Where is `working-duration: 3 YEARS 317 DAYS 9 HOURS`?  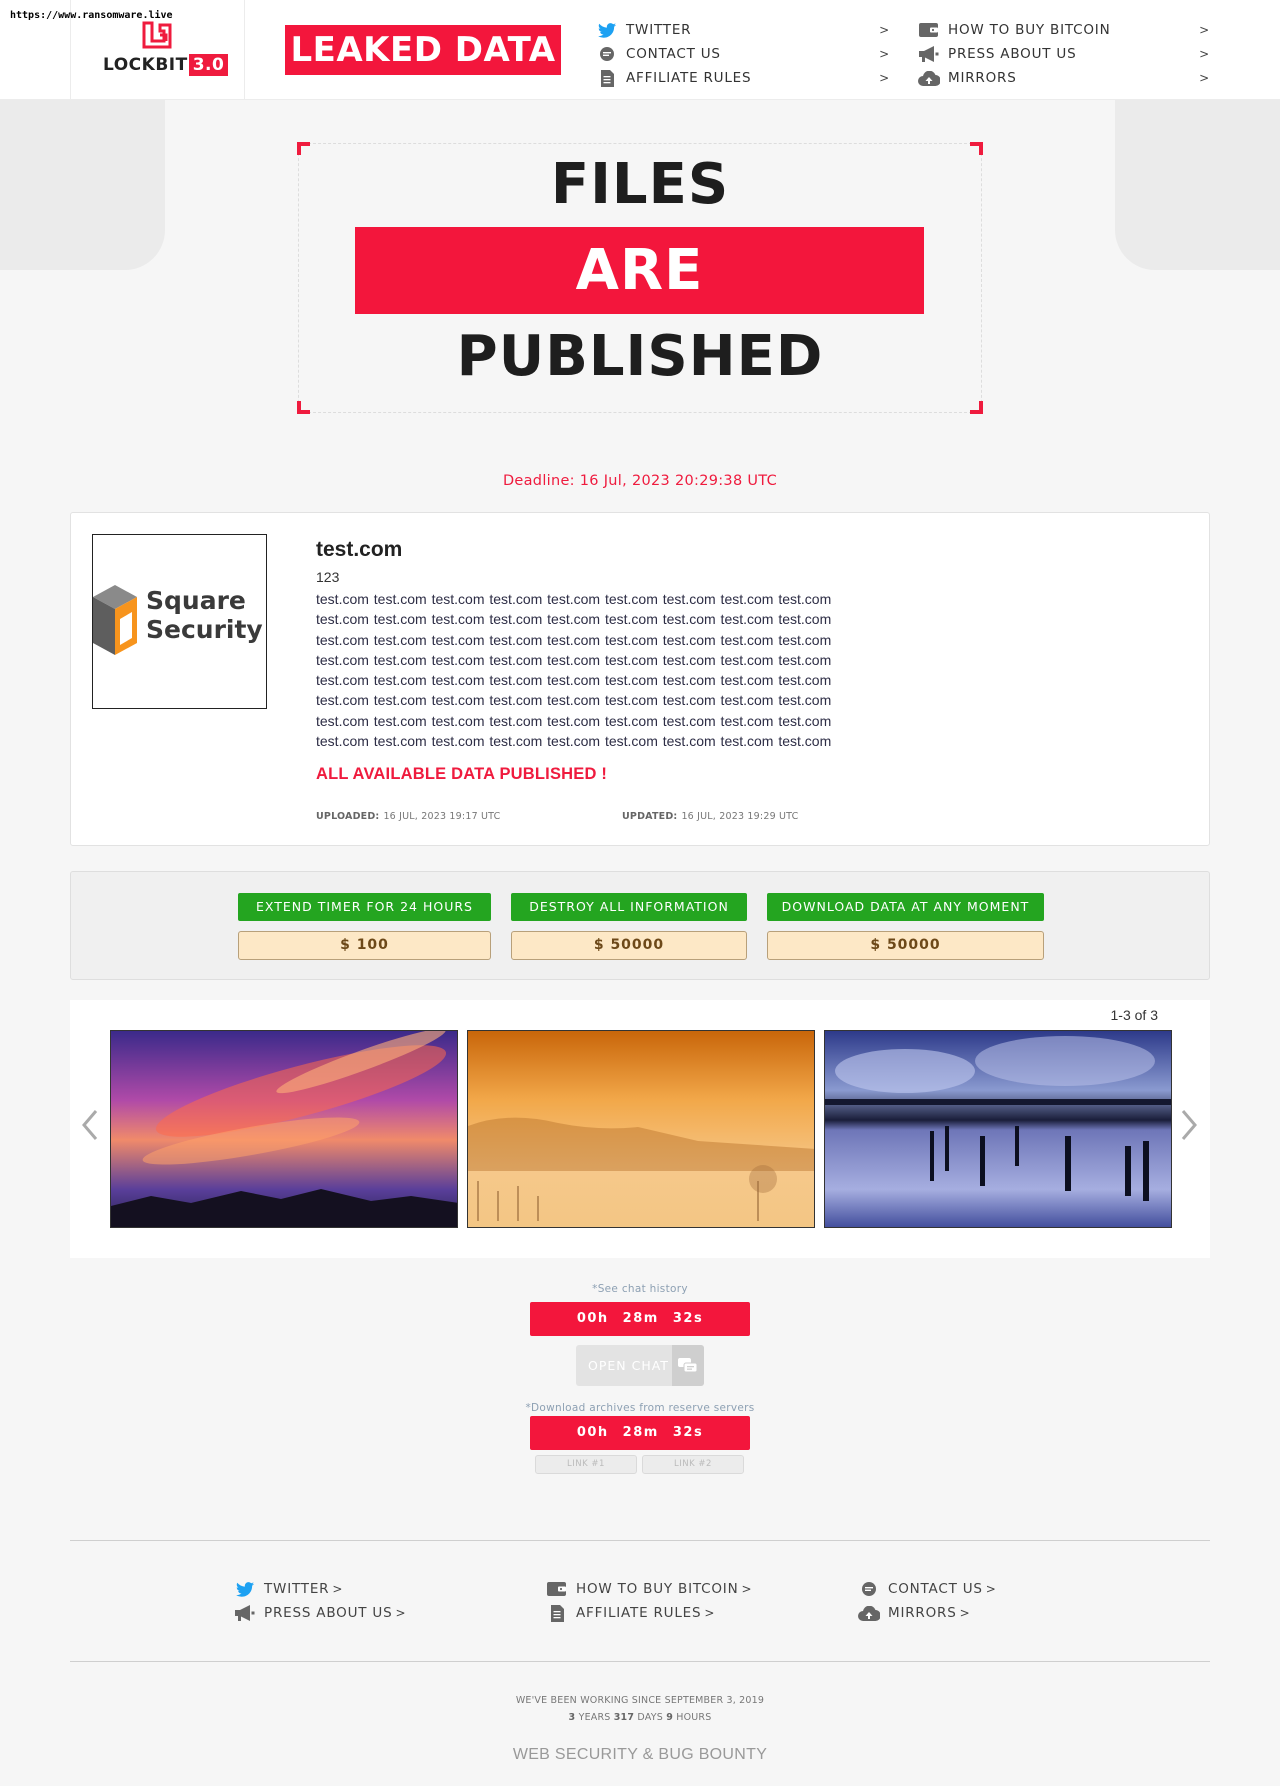
working-duration: 3 YEARS 317 DAYS 9 HOURS is located at coordinates (640, 1717).